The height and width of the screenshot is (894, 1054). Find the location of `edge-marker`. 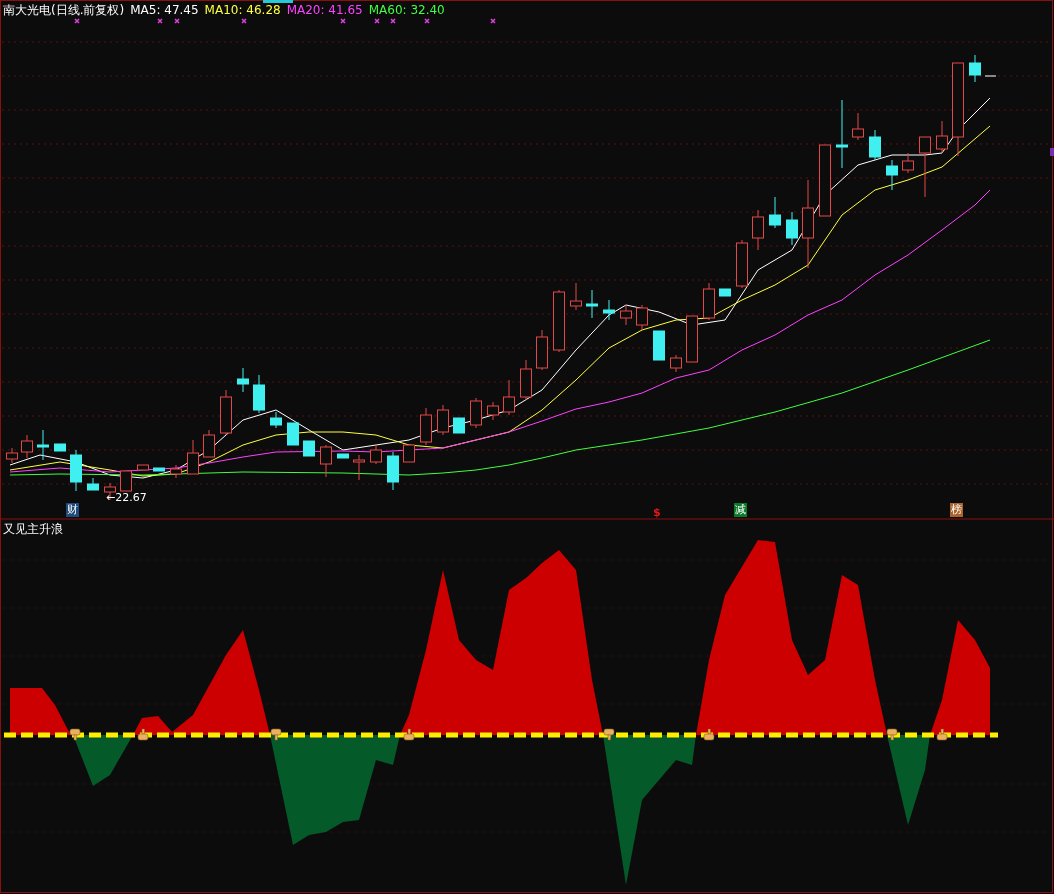

edge-marker is located at coordinates (1052, 152).